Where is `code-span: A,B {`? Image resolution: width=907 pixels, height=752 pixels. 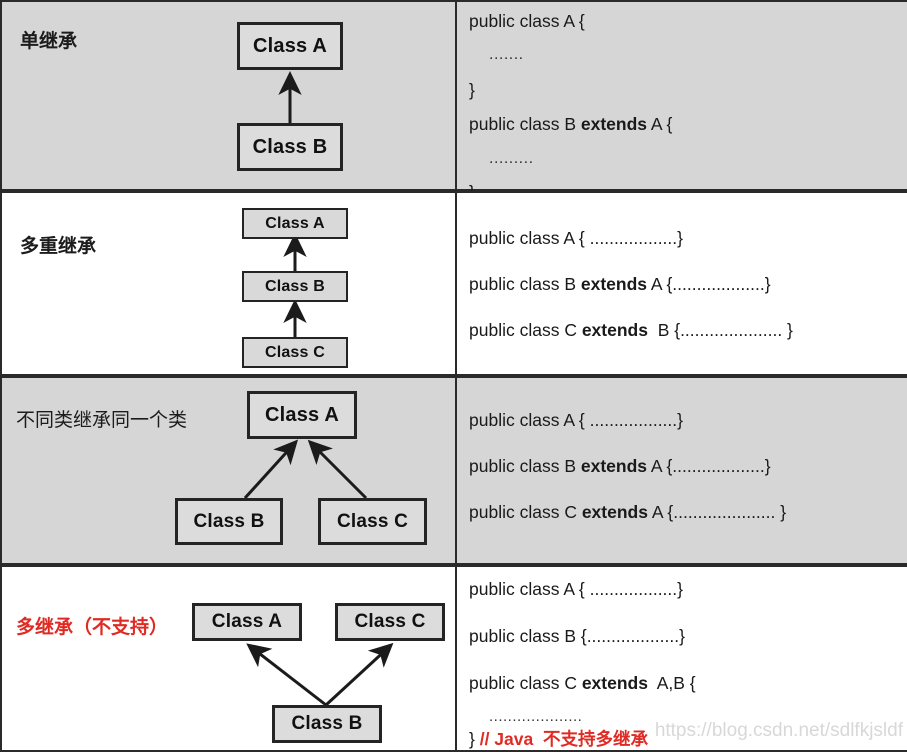 code-span: A,B { is located at coordinates (671, 683).